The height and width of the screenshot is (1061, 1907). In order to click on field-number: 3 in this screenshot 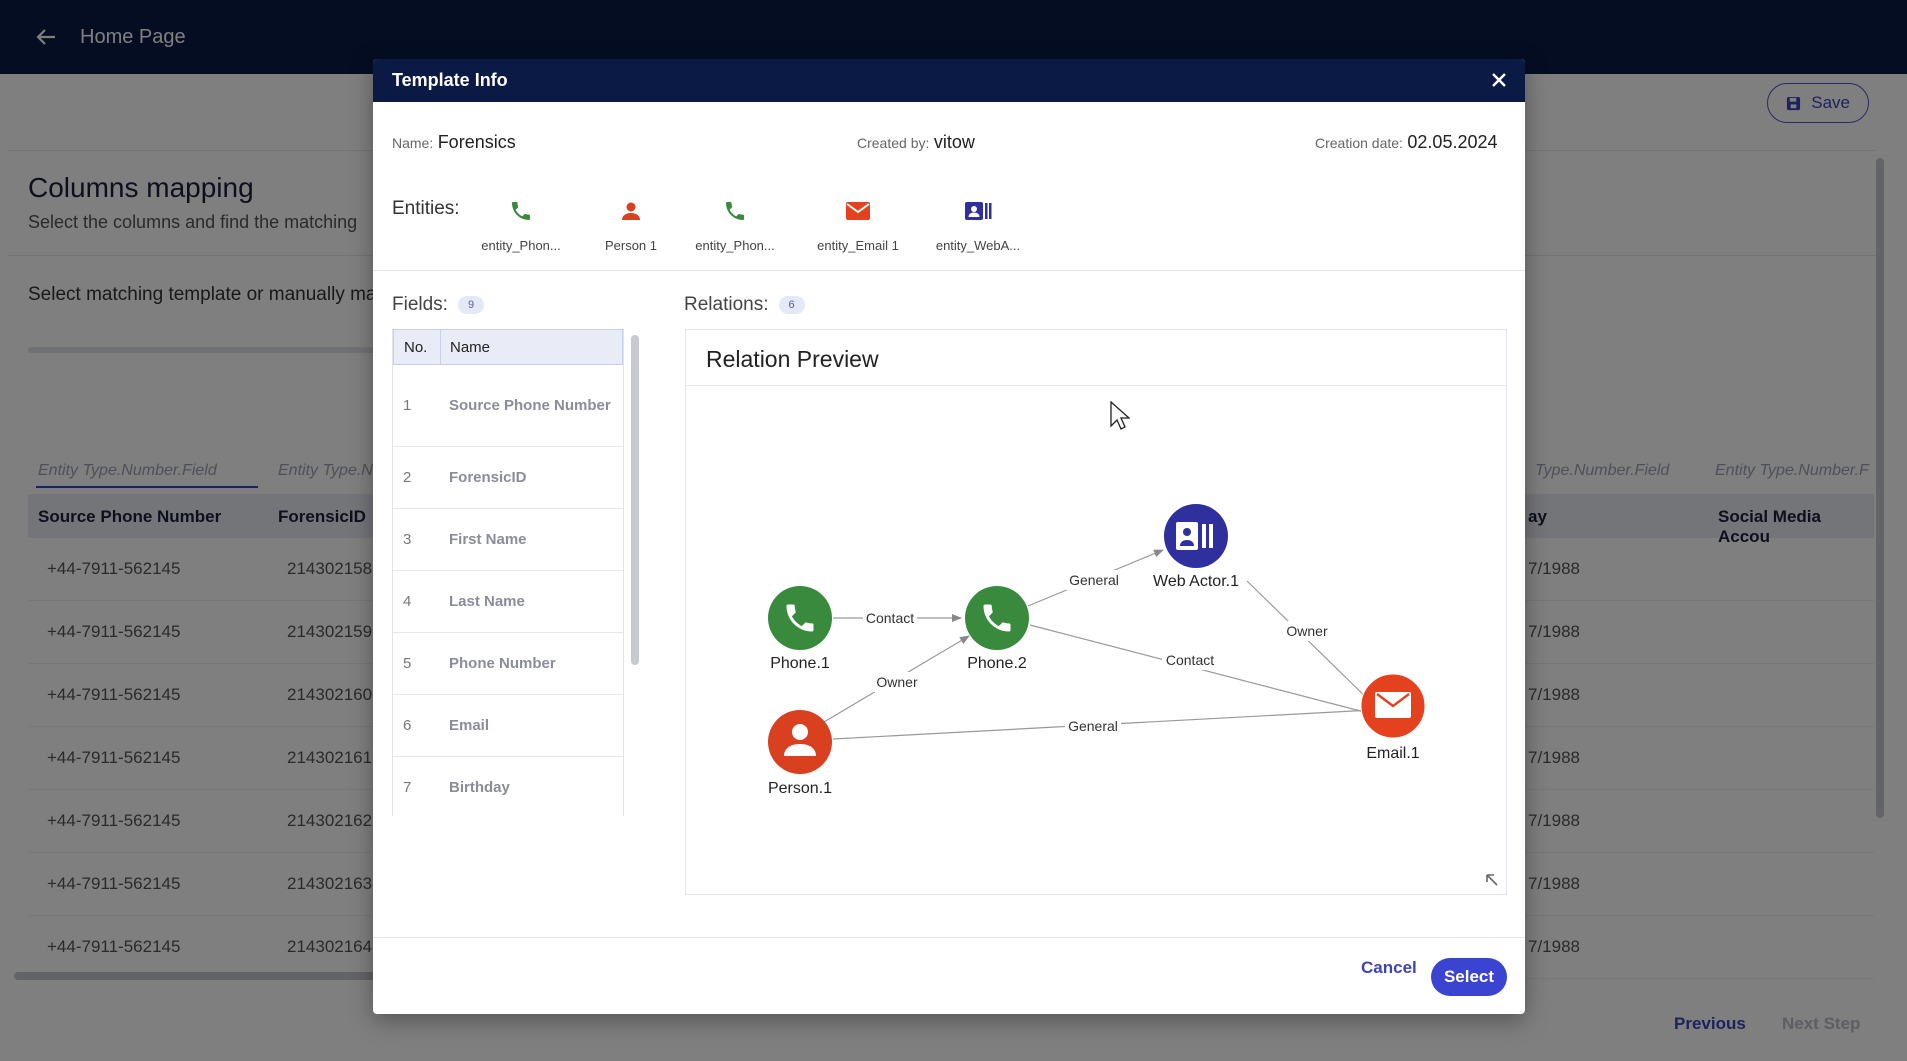, I will do `click(407, 539)`.